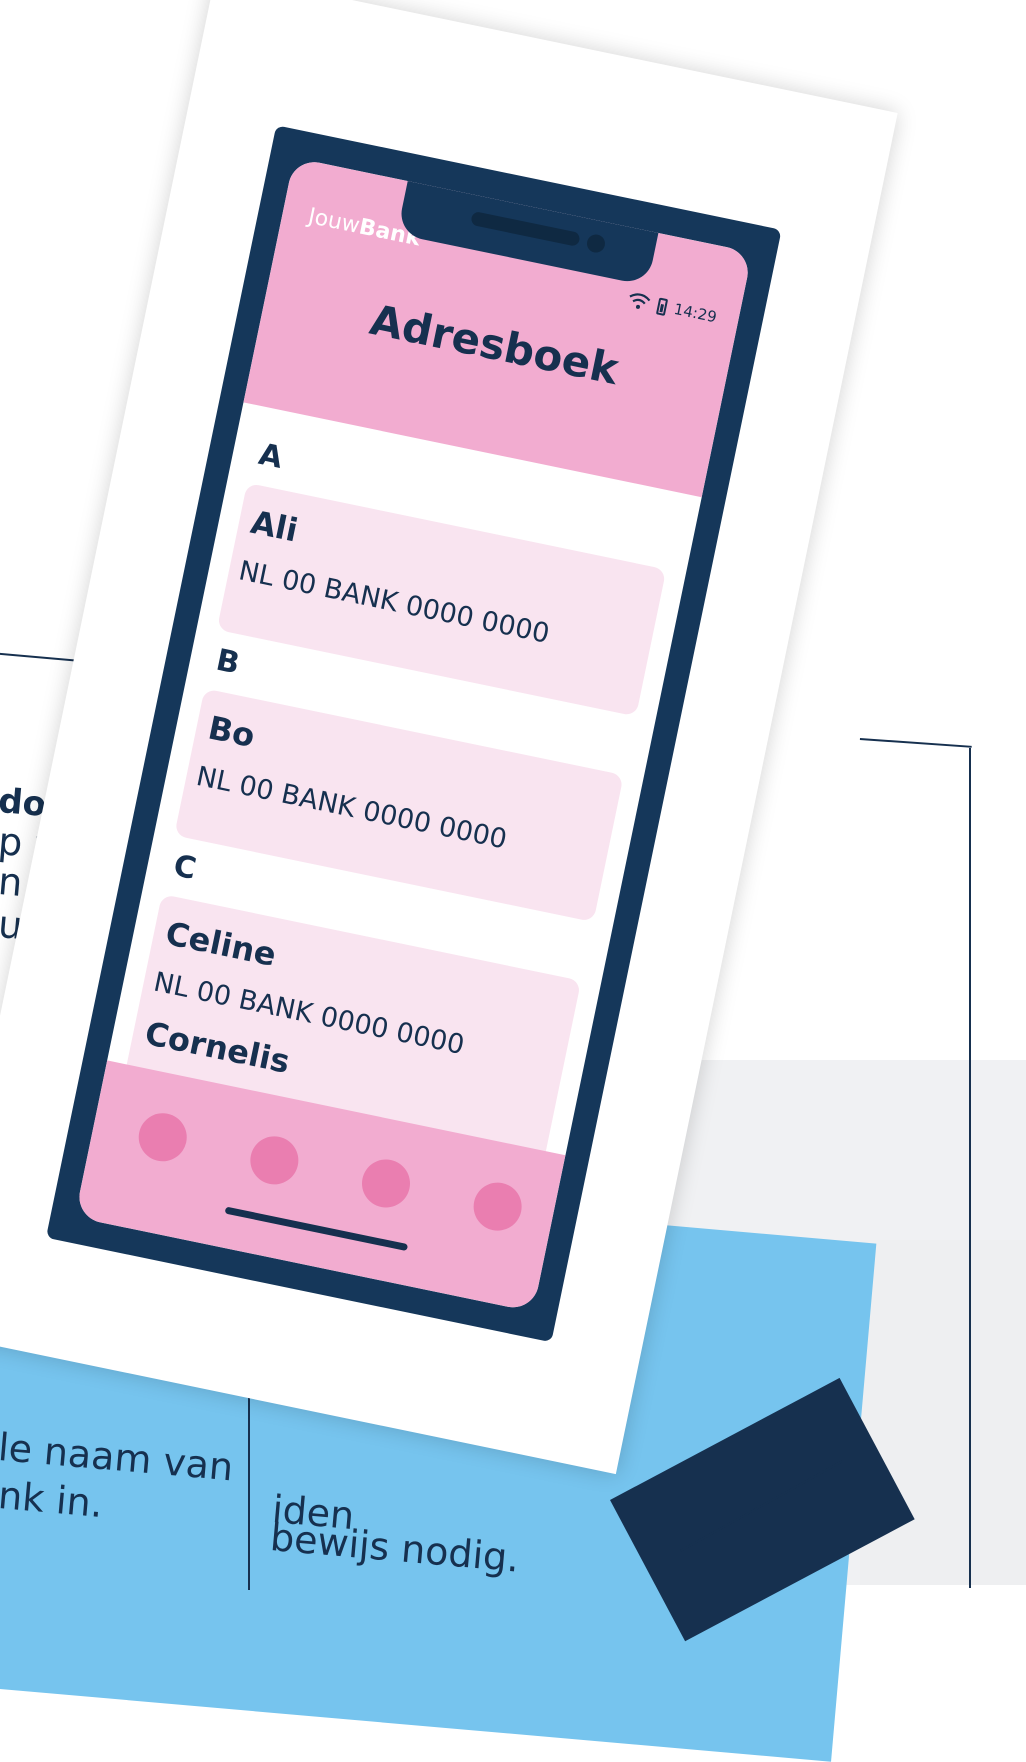 This screenshot has height=1762, width=1026. What do you see at coordinates (274, 526) in the screenshot?
I see `contact-name: Ali` at bounding box center [274, 526].